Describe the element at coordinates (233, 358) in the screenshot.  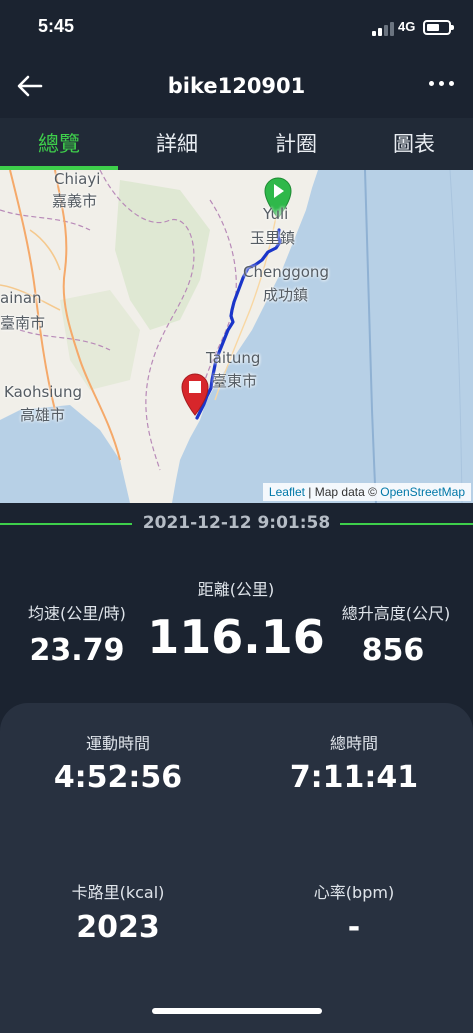
I see `map-label-taitung-en: Taitung` at that location.